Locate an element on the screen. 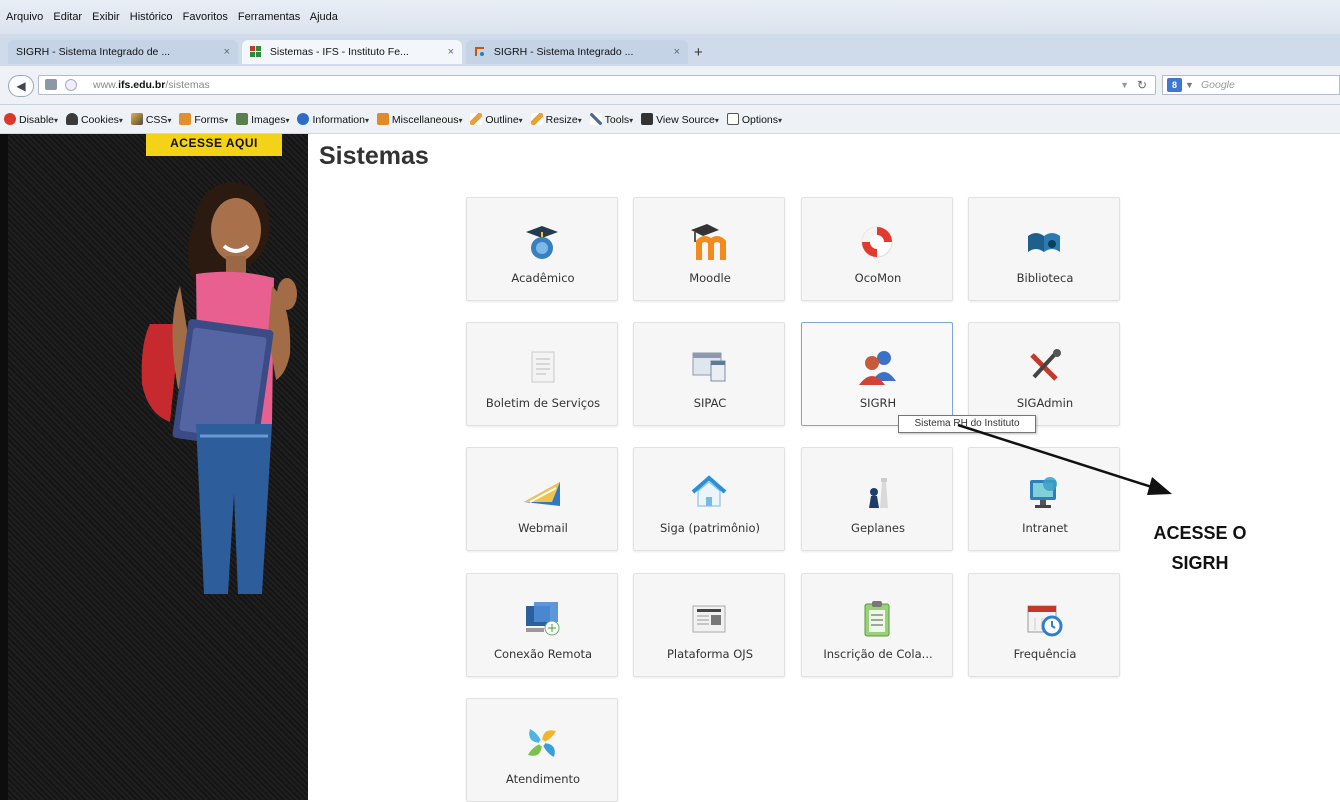 Image resolution: width=1340 pixels, height=802 pixels. dev-images-button: Images▾ is located at coordinates (263, 119).